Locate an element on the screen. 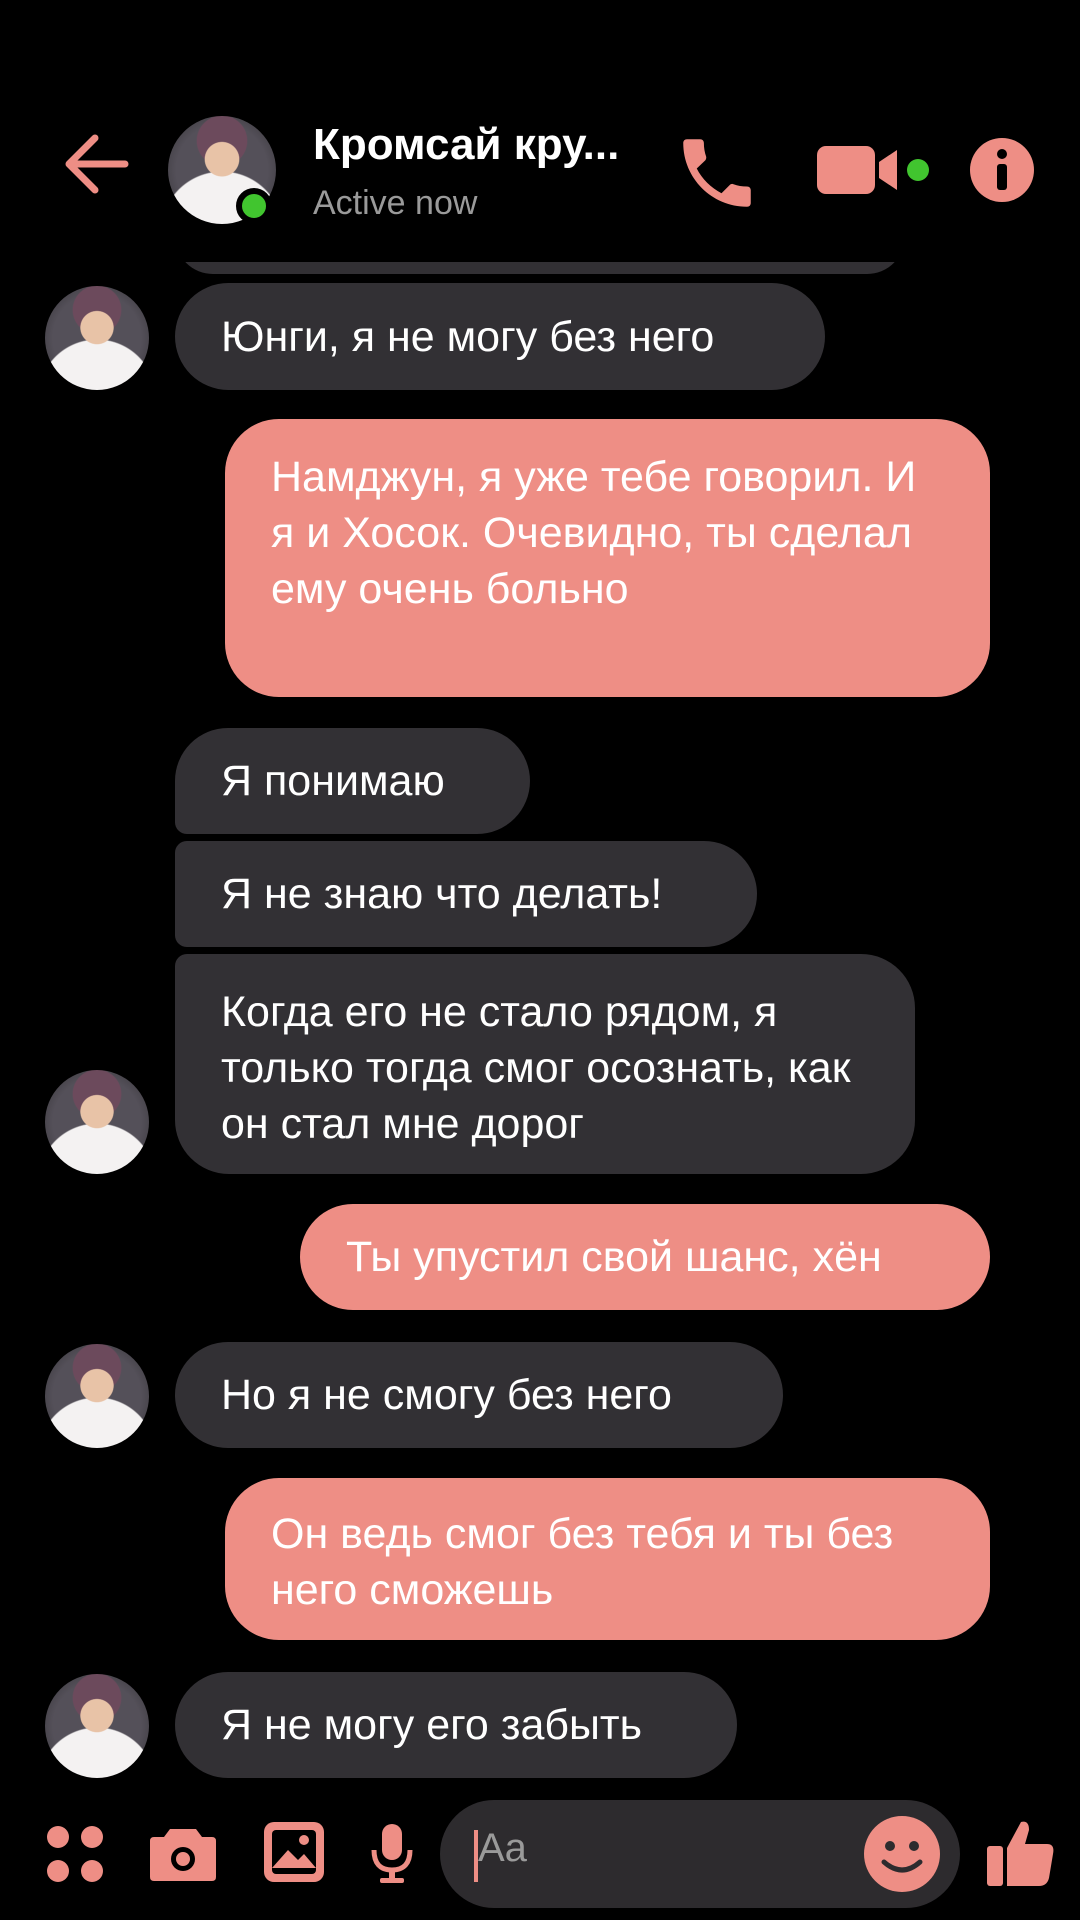 This screenshot has height=1920, width=1080. contact-avatar is located at coordinates (222, 170).